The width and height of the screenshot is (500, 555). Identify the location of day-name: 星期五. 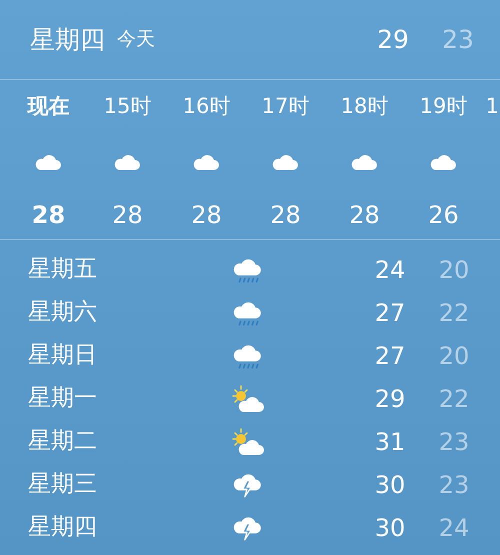
(63, 269).